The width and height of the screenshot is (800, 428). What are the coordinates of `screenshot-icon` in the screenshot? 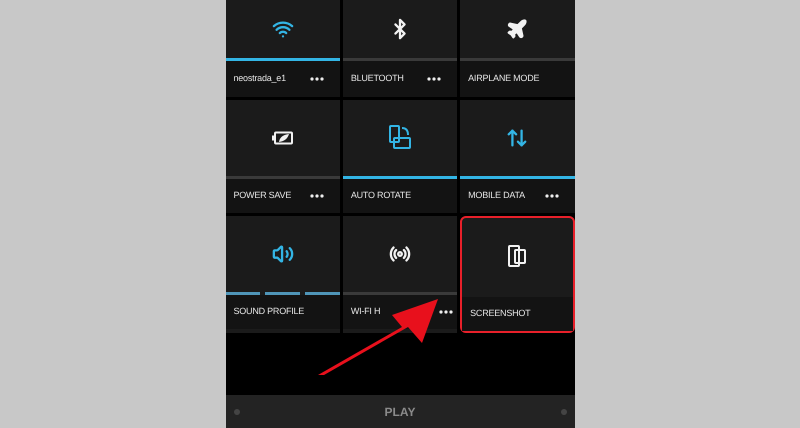 It's located at (517, 256).